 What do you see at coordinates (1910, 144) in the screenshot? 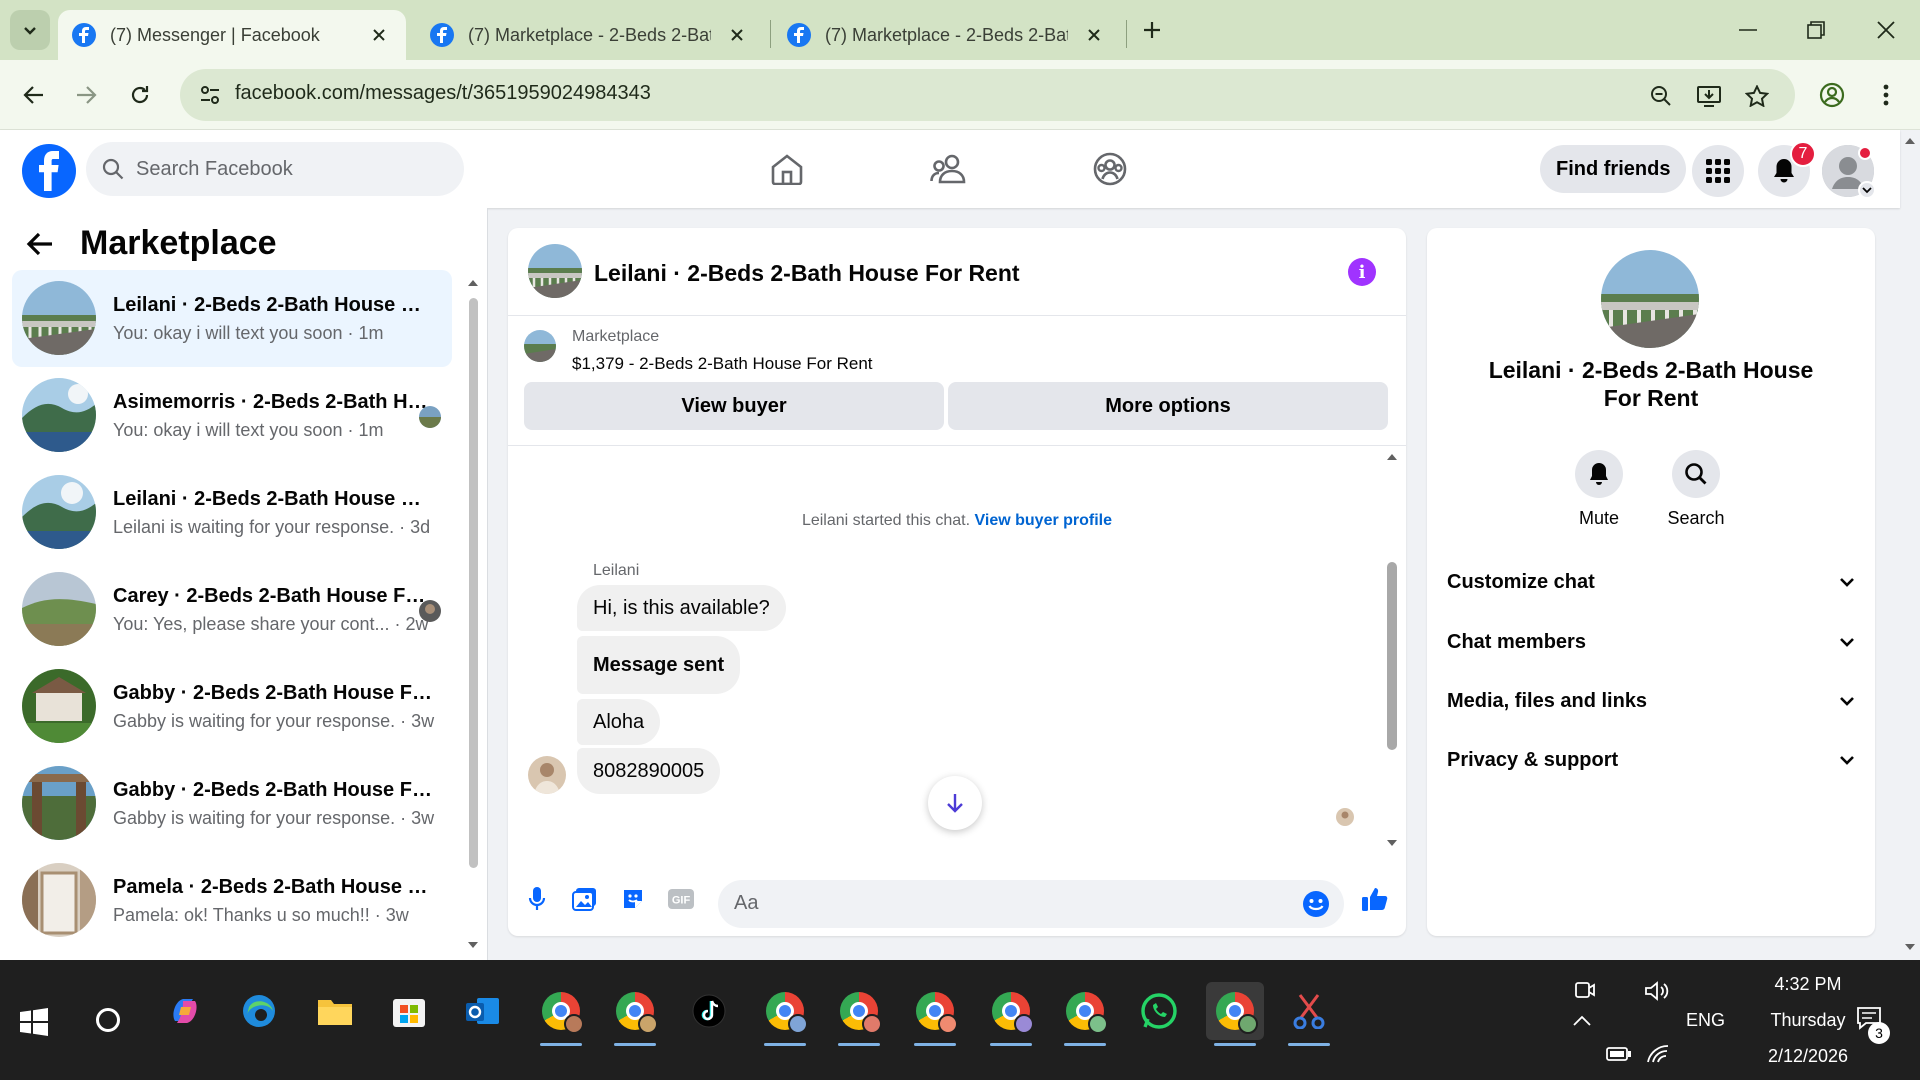
I see `page-scroll-up` at bounding box center [1910, 144].